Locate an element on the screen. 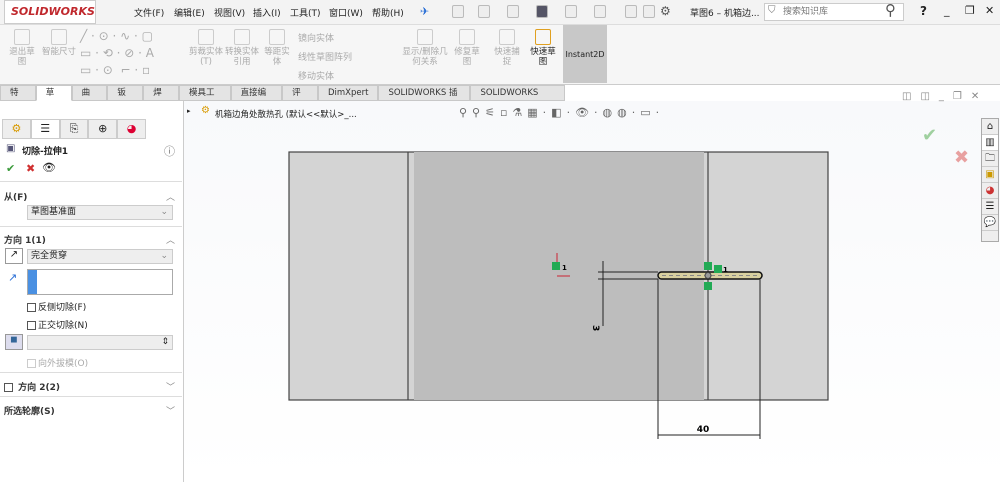  menu-file: 文件(F) is located at coordinates (149, 12).